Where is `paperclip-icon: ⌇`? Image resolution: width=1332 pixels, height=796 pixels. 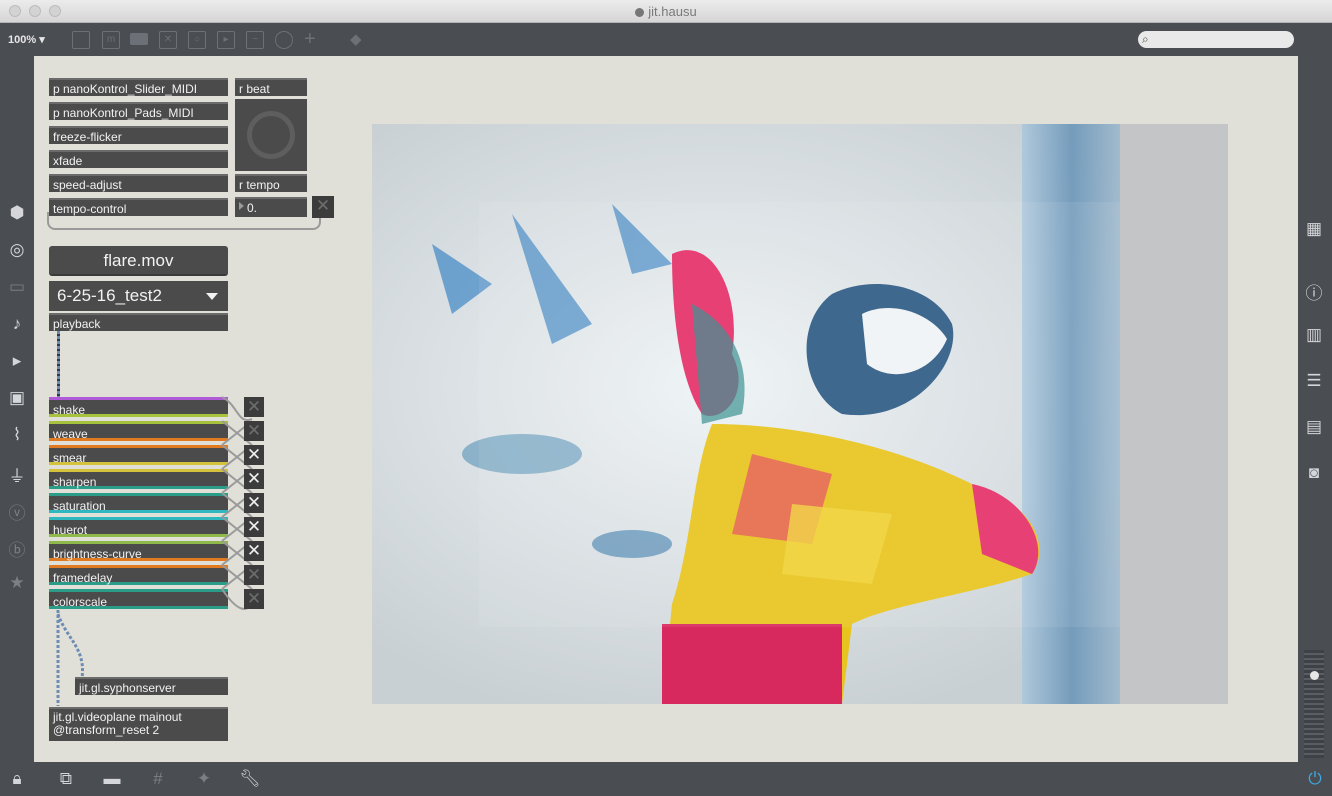 paperclip-icon: ⌇ is located at coordinates (17, 435).